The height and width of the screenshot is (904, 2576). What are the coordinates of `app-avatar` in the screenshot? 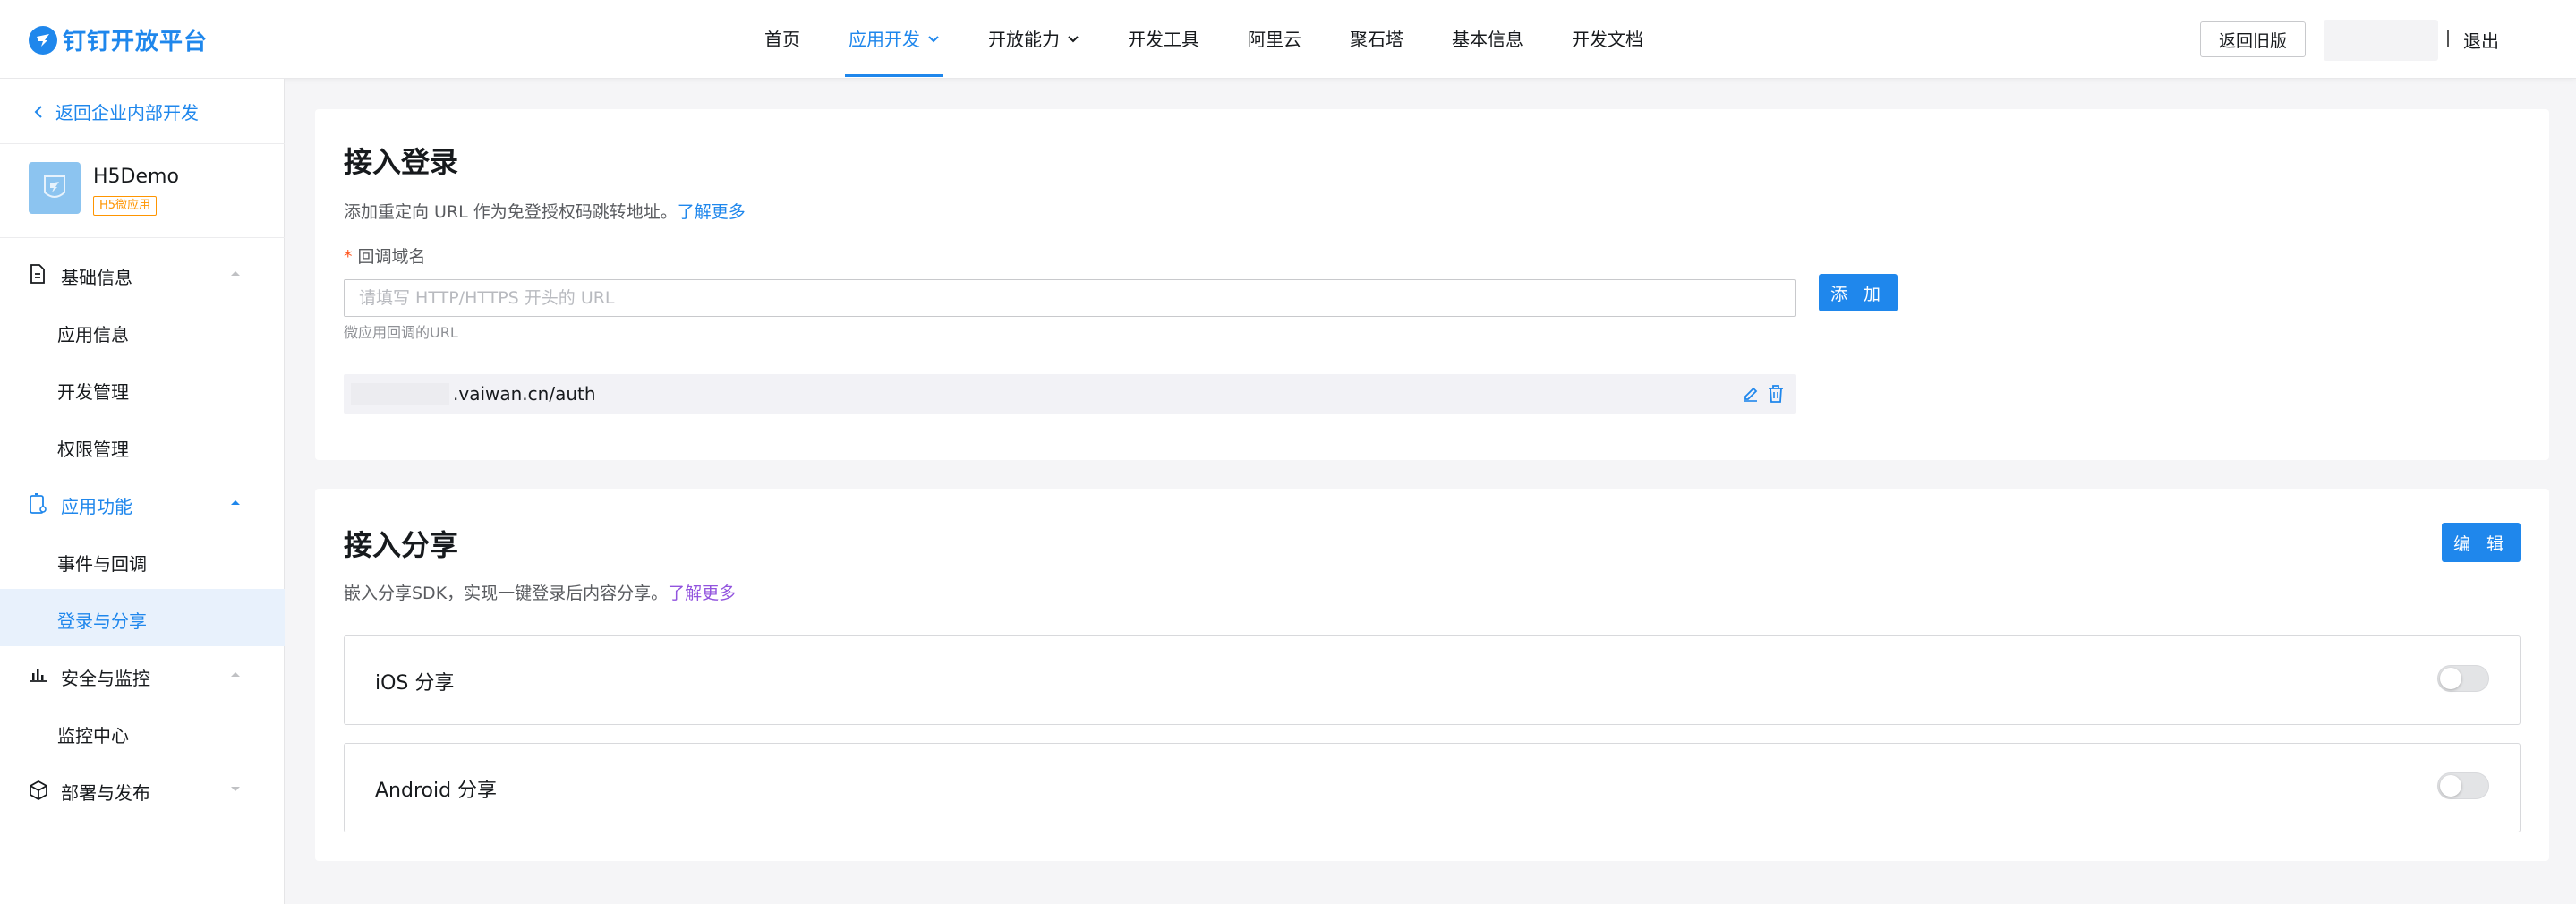 It's located at (55, 188).